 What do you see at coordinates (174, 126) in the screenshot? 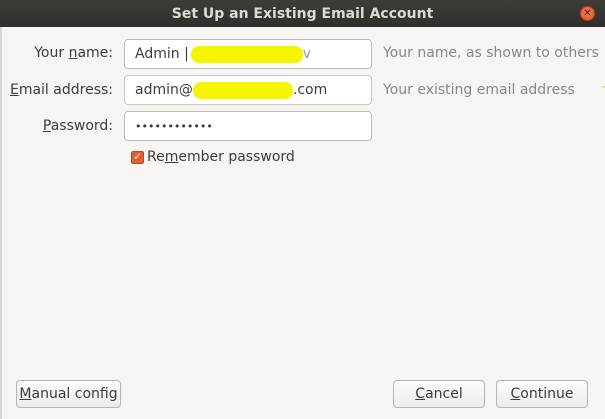
I see `password-value: ••••••••••••` at bounding box center [174, 126].